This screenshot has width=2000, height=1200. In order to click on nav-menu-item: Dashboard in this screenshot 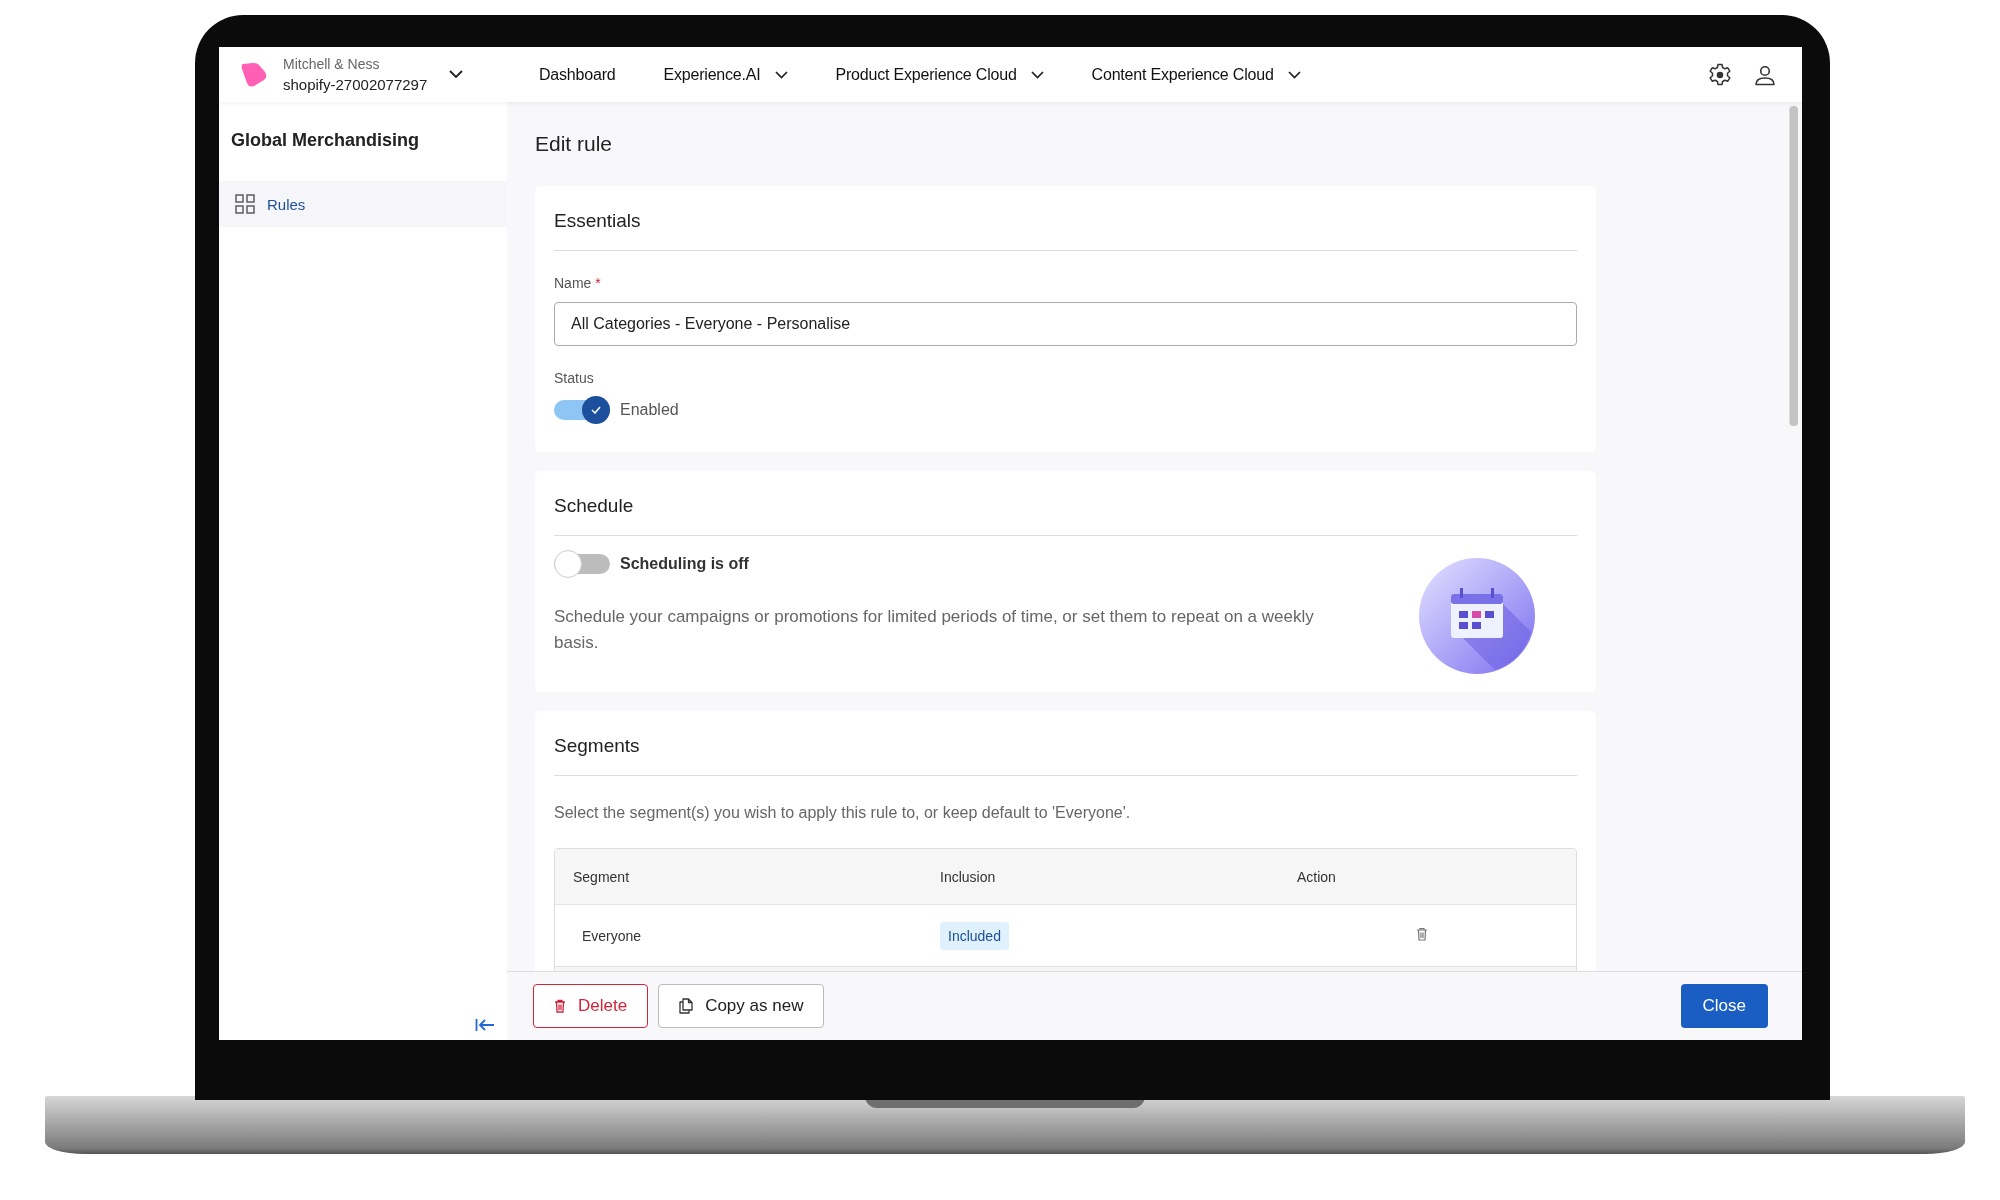, I will do `click(577, 74)`.